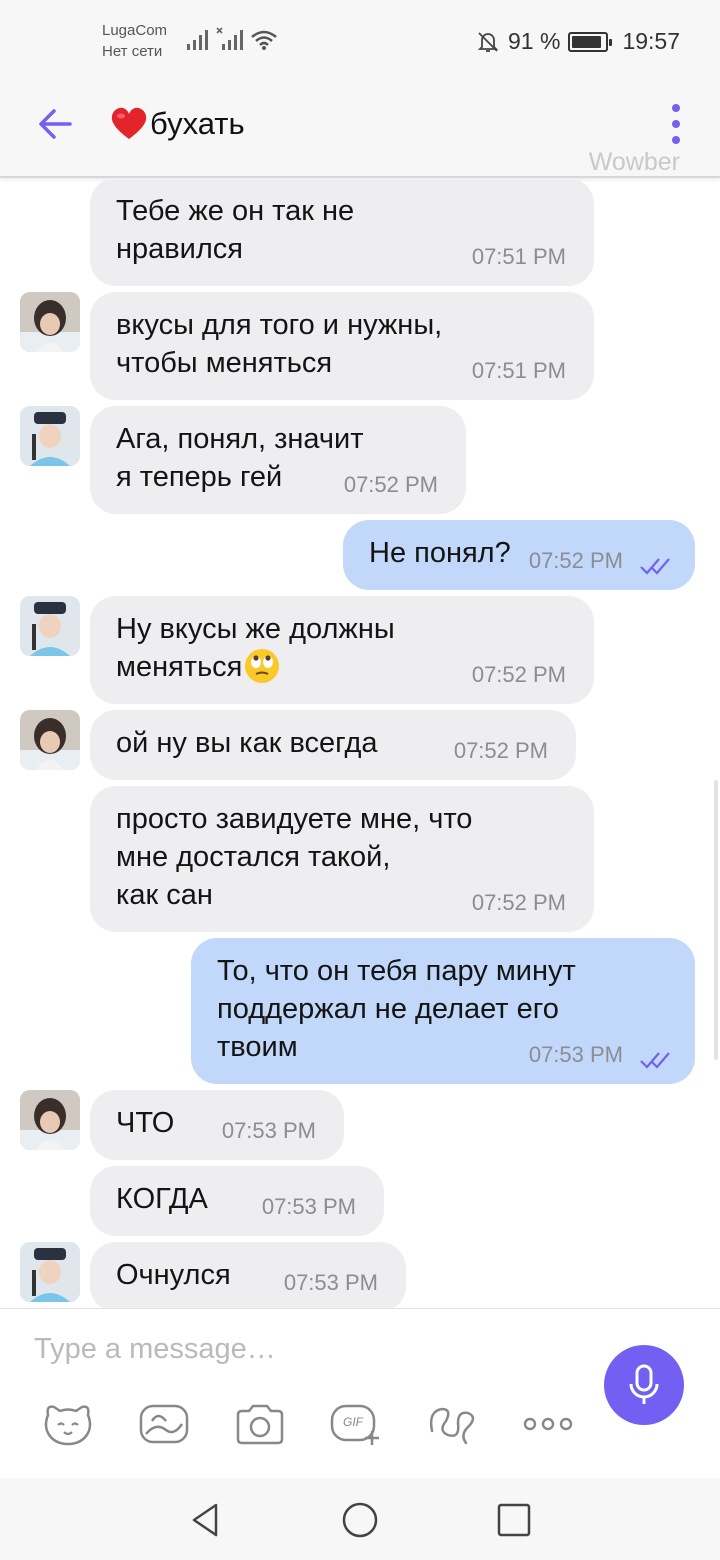  Describe the element at coordinates (135, 30) in the screenshot. I see `carrier-name: LugaCom` at that location.